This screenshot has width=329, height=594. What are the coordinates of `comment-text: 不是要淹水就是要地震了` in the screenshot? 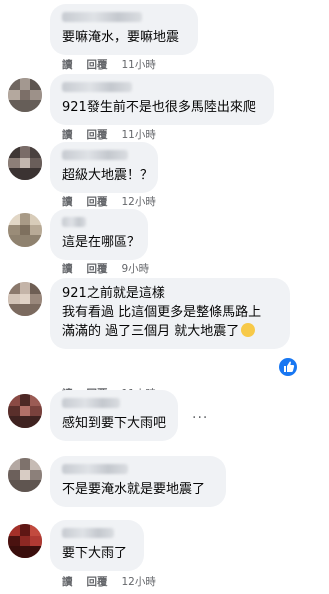 It's located at (134, 489).